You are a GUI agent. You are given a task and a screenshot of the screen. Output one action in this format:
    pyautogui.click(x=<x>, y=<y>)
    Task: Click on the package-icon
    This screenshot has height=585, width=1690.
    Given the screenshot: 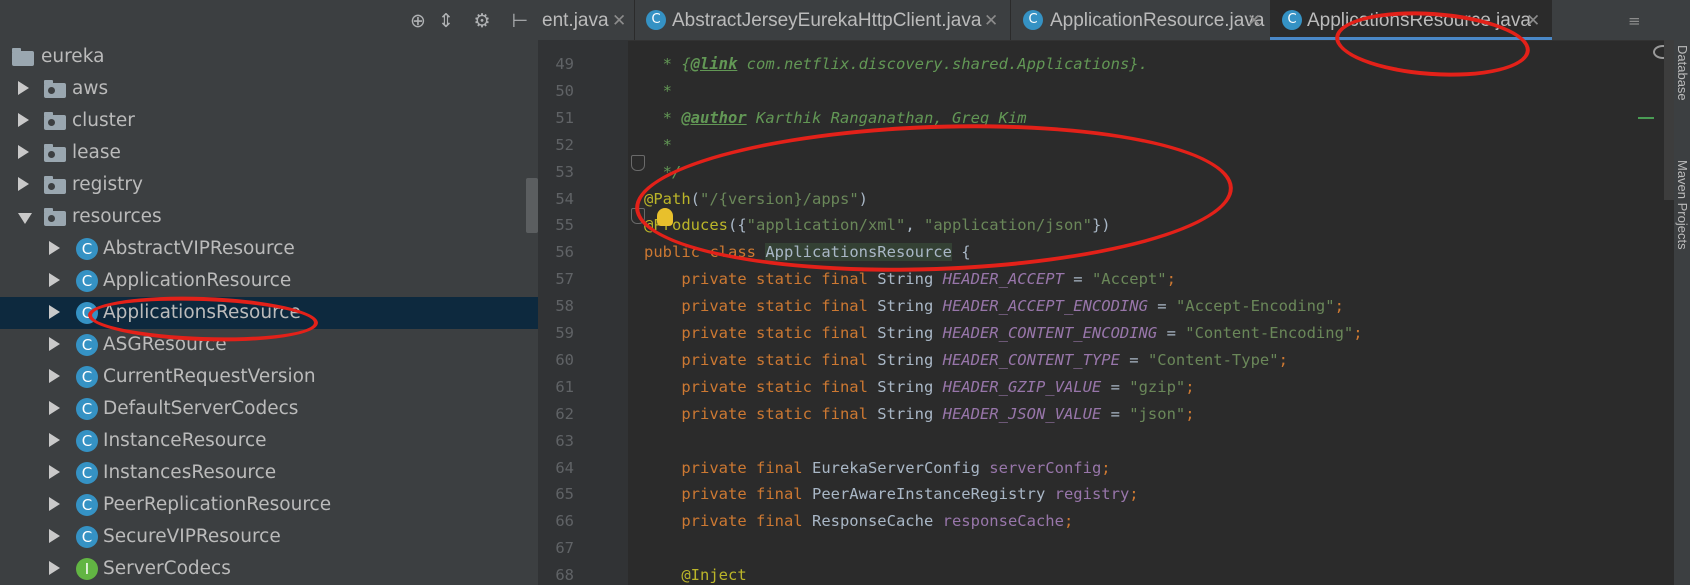 What is the action you would take?
    pyautogui.click(x=55, y=217)
    